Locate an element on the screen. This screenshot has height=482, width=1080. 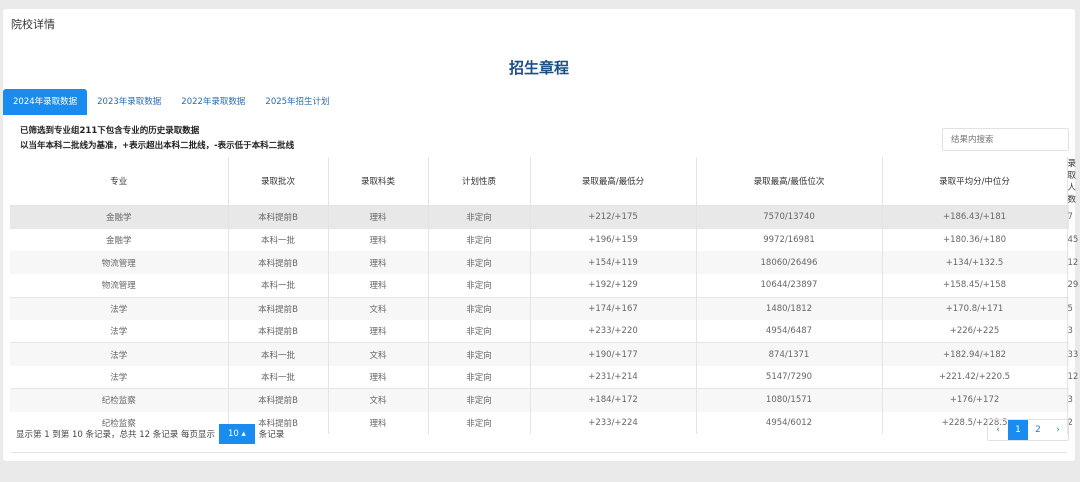
table-cell: 4954/6012 is located at coordinates (788, 423).